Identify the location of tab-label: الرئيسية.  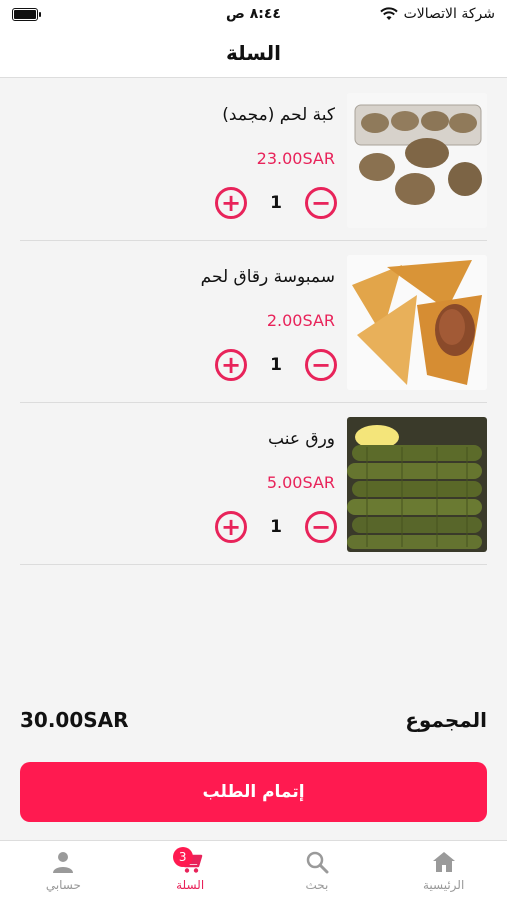
(443, 884).